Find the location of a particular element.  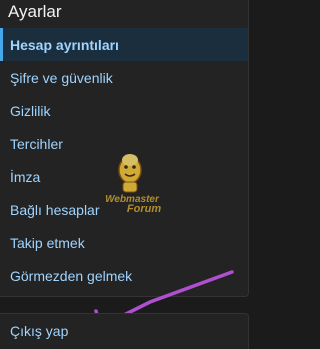

panel-title: Ayarlar is located at coordinates (35, 11).